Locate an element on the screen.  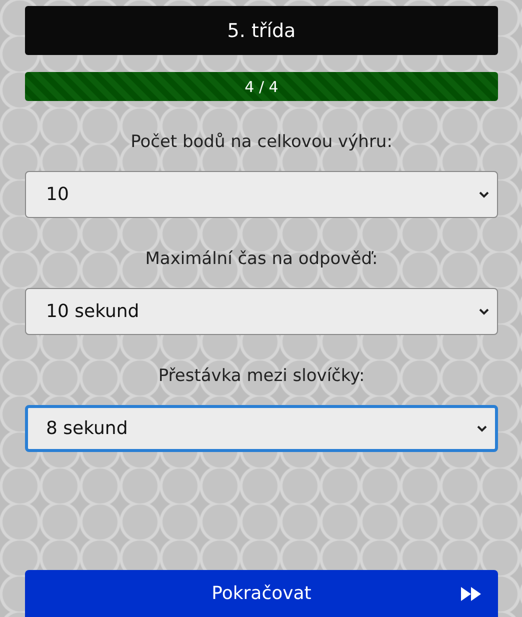
fast-forward-icon is located at coordinates (471, 594).